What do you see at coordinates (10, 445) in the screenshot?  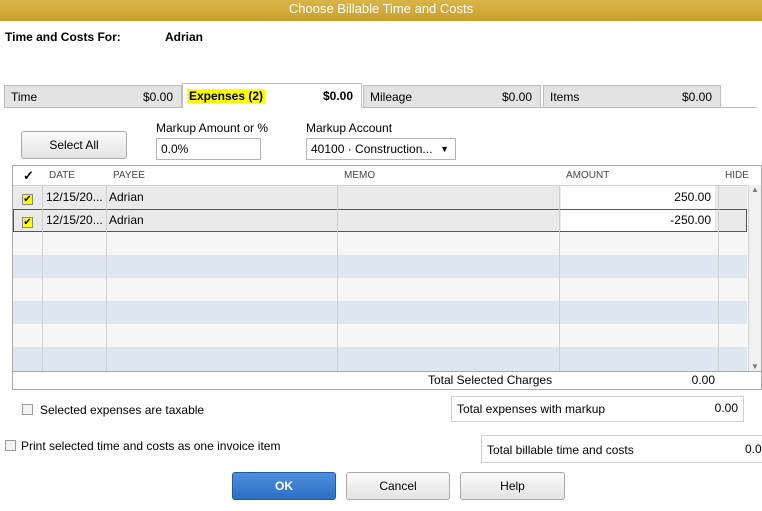 I see `print-one-item-checkbox` at bounding box center [10, 445].